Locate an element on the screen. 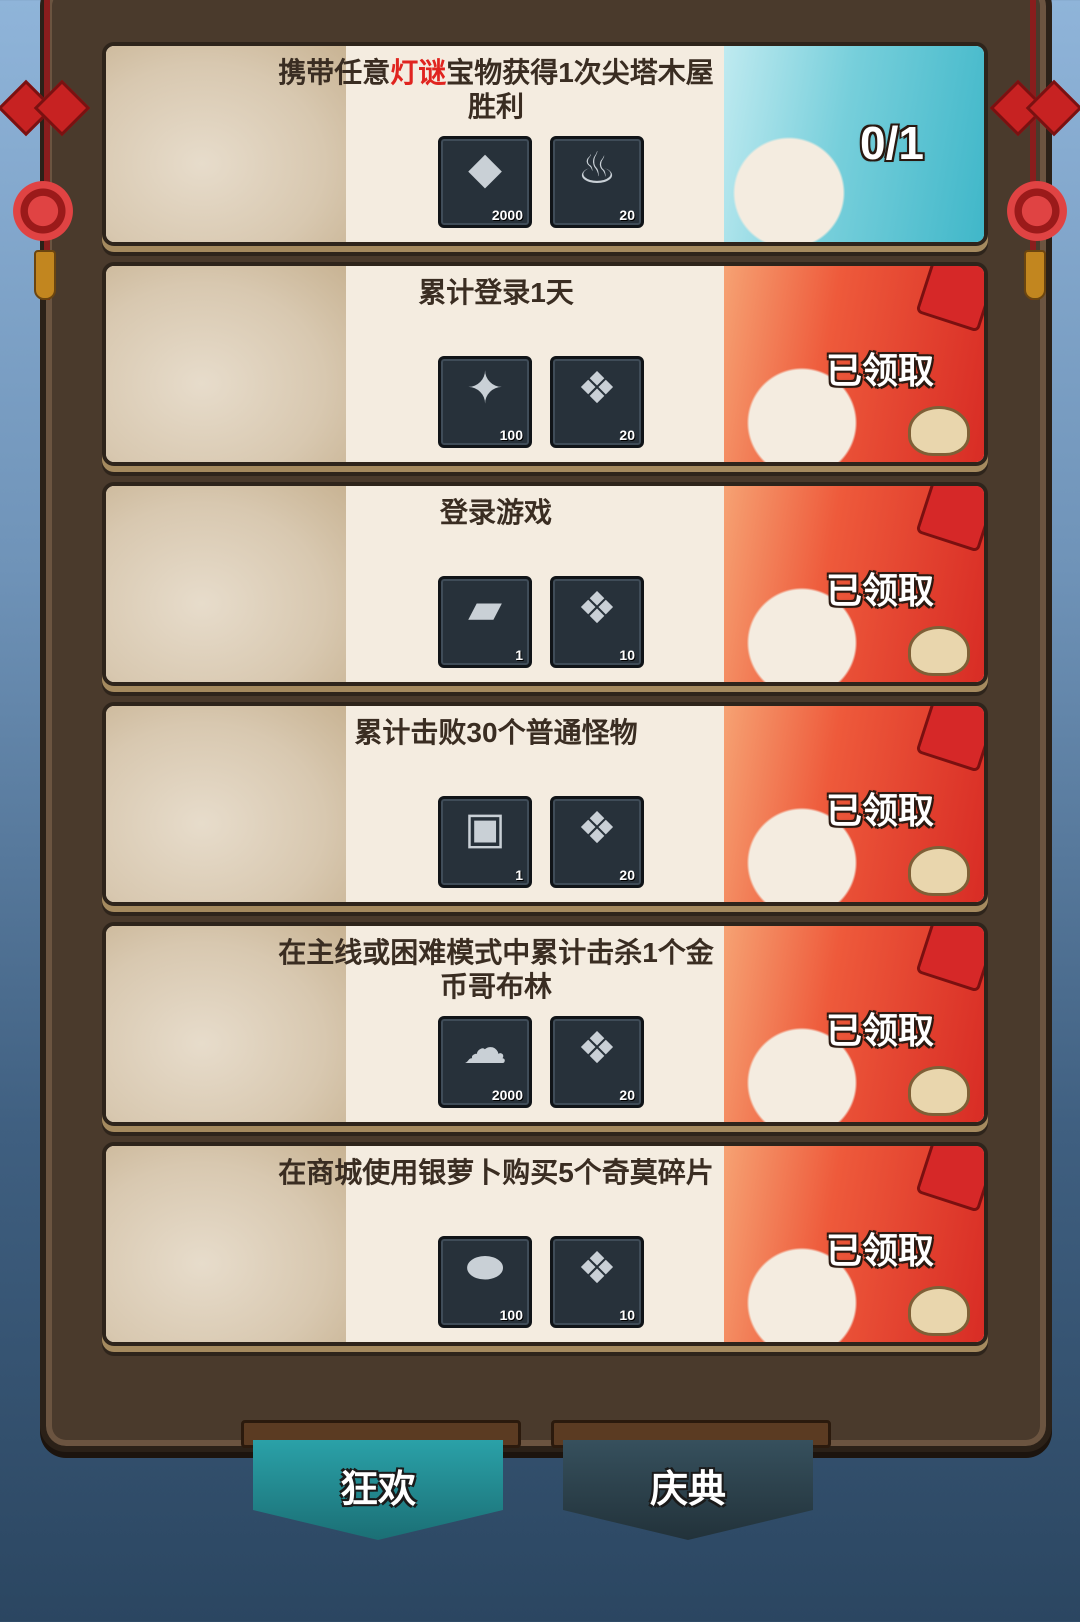 Image resolution: width=1080 pixels, height=1622 pixels. tassel-left-icon is located at coordinates (45, 275).